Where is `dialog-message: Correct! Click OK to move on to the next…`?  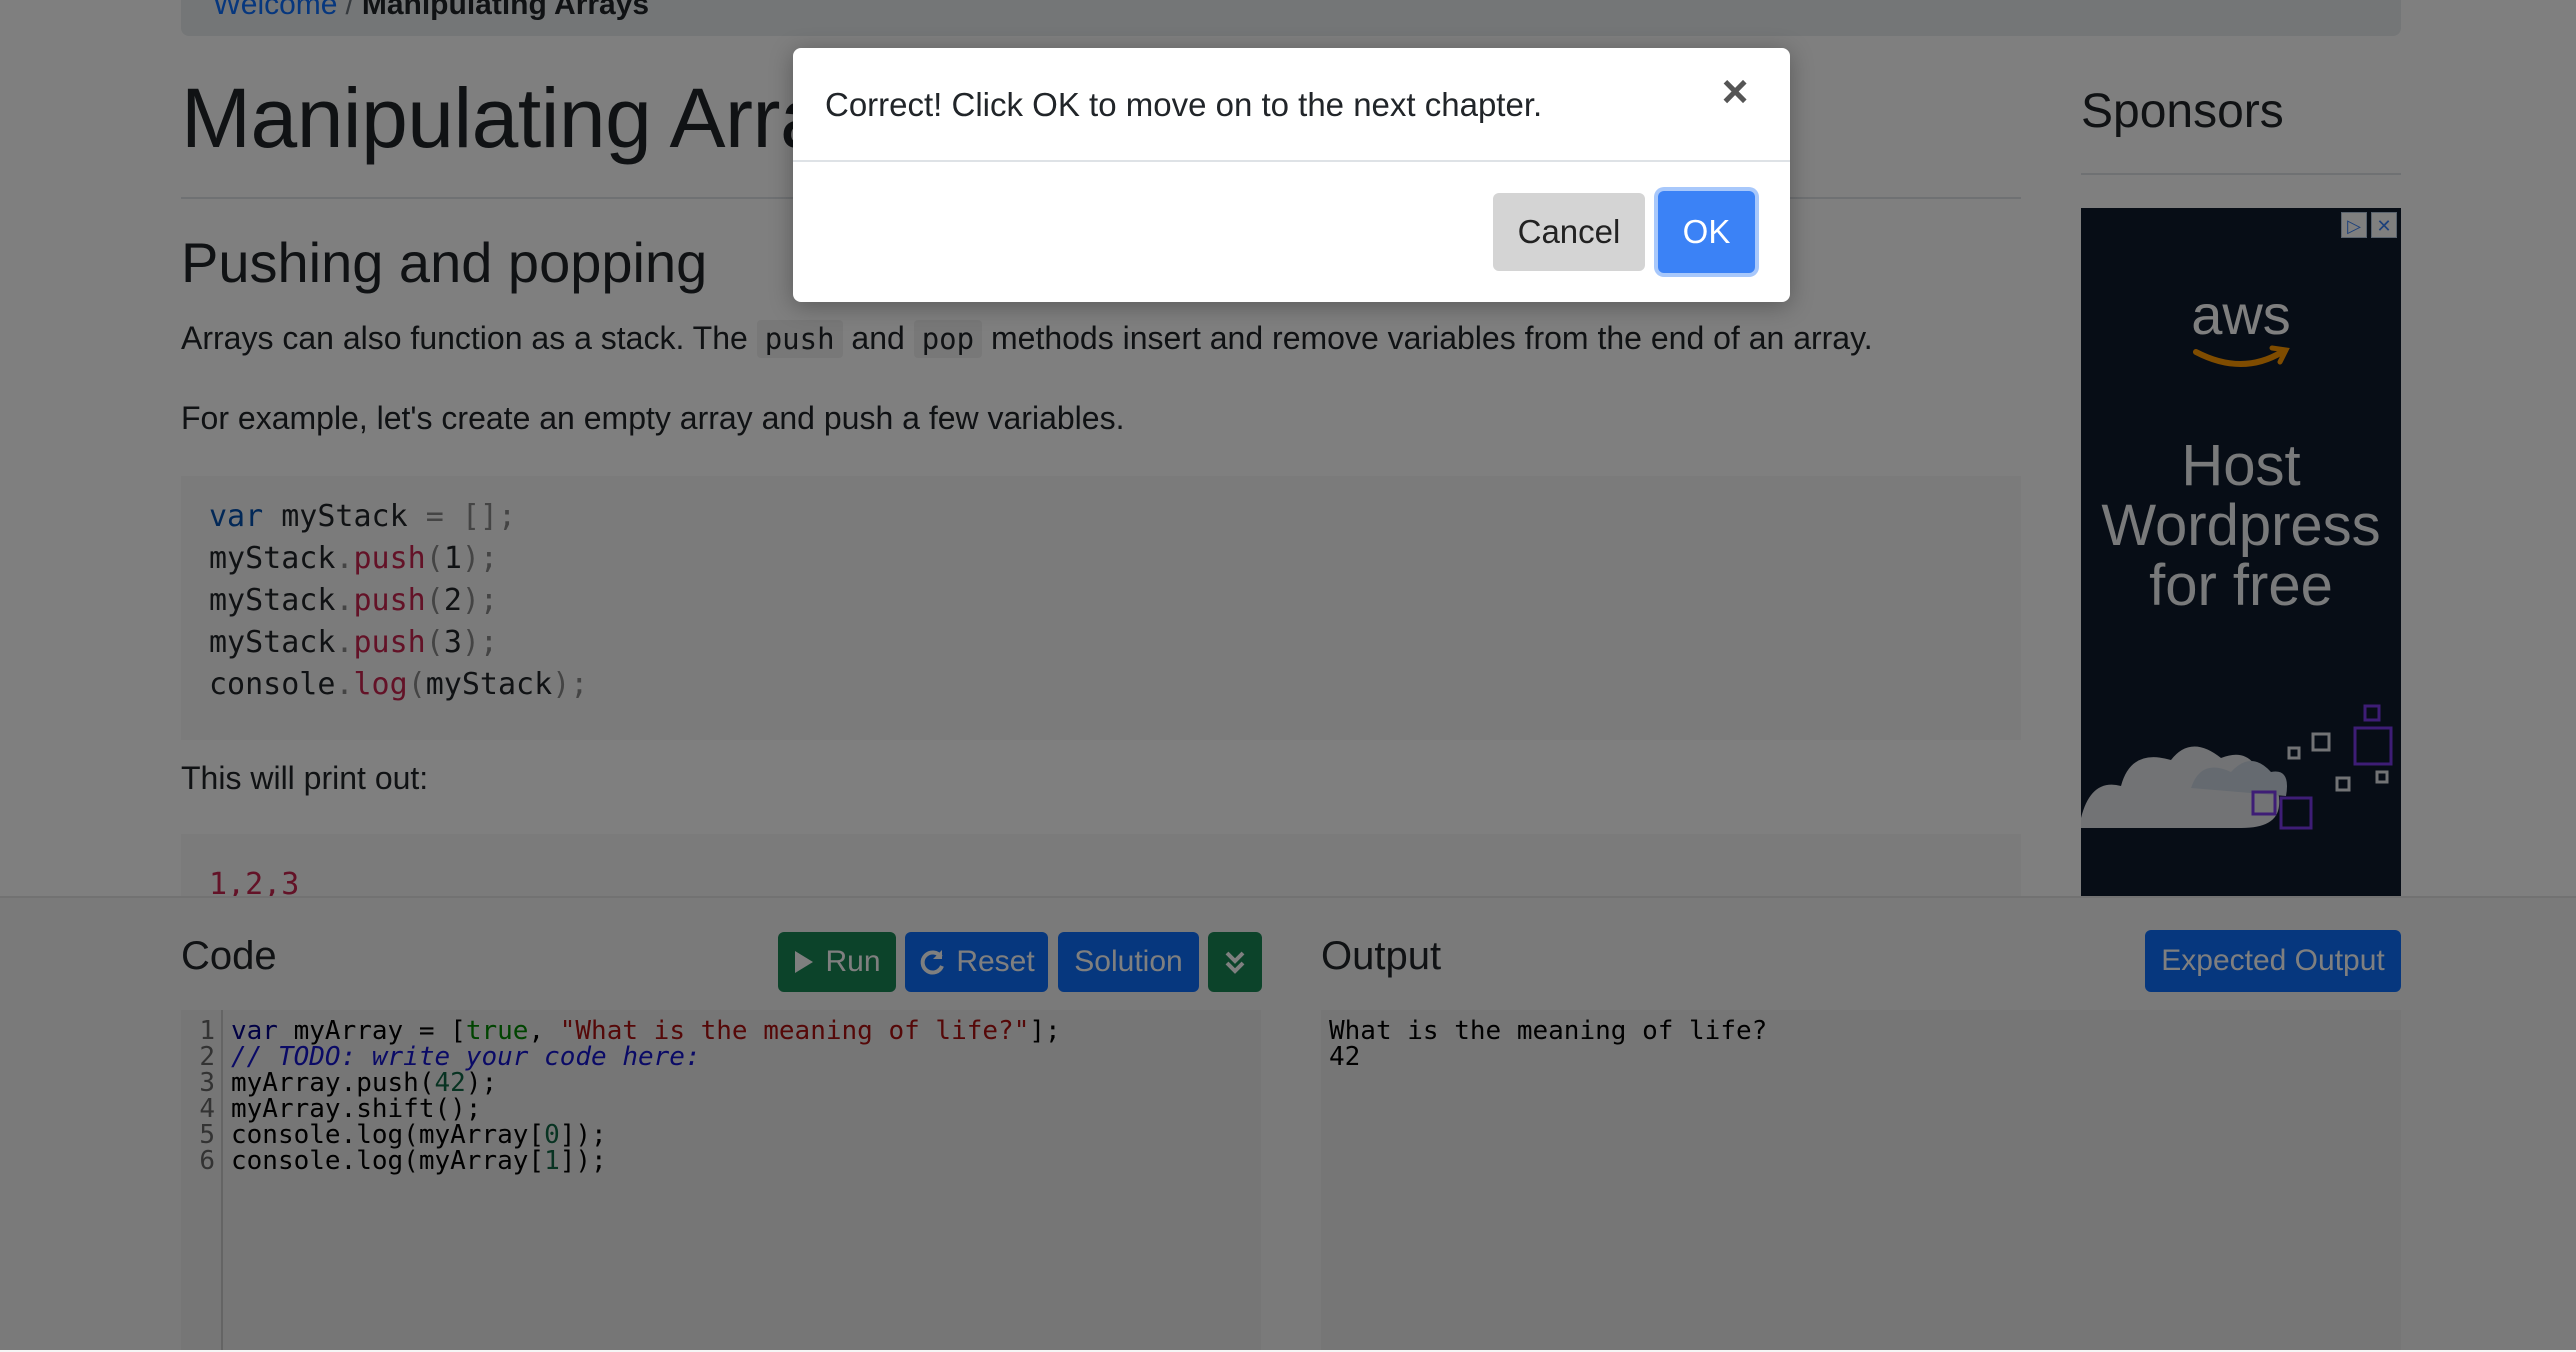 dialog-message: Correct! Click OK to move on to the next… is located at coordinates (1184, 104).